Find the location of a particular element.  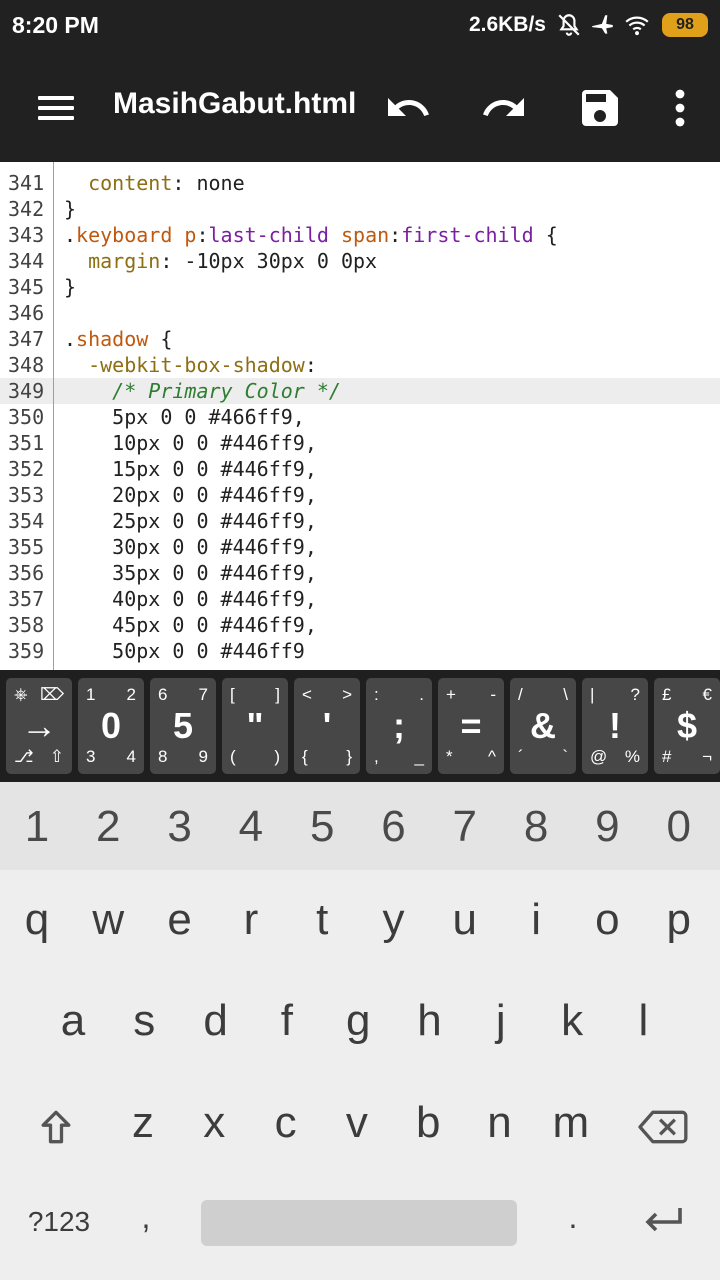

letter-key: a is located at coordinates (73, 1021).